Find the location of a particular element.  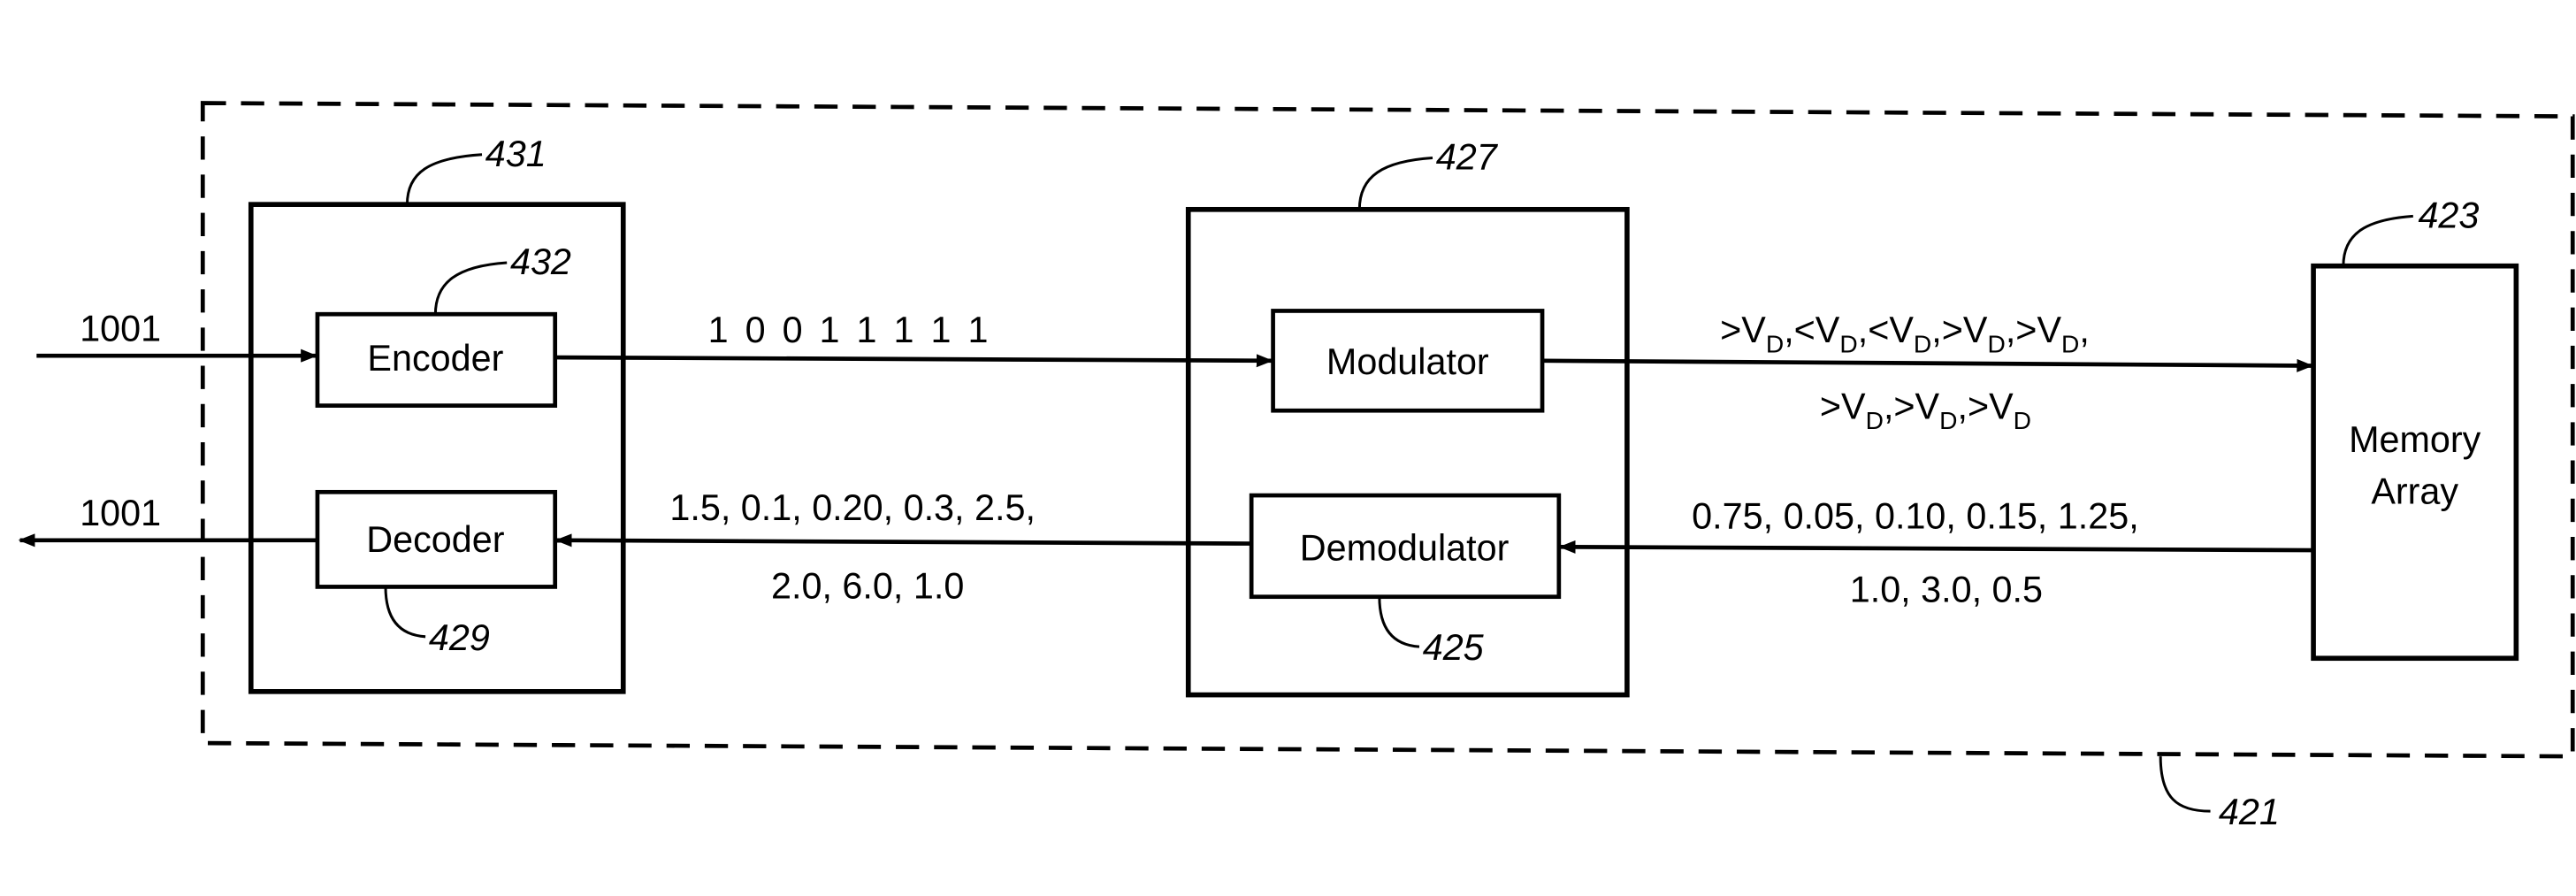

memory-array-label-line2: Array is located at coordinates (2414, 491).